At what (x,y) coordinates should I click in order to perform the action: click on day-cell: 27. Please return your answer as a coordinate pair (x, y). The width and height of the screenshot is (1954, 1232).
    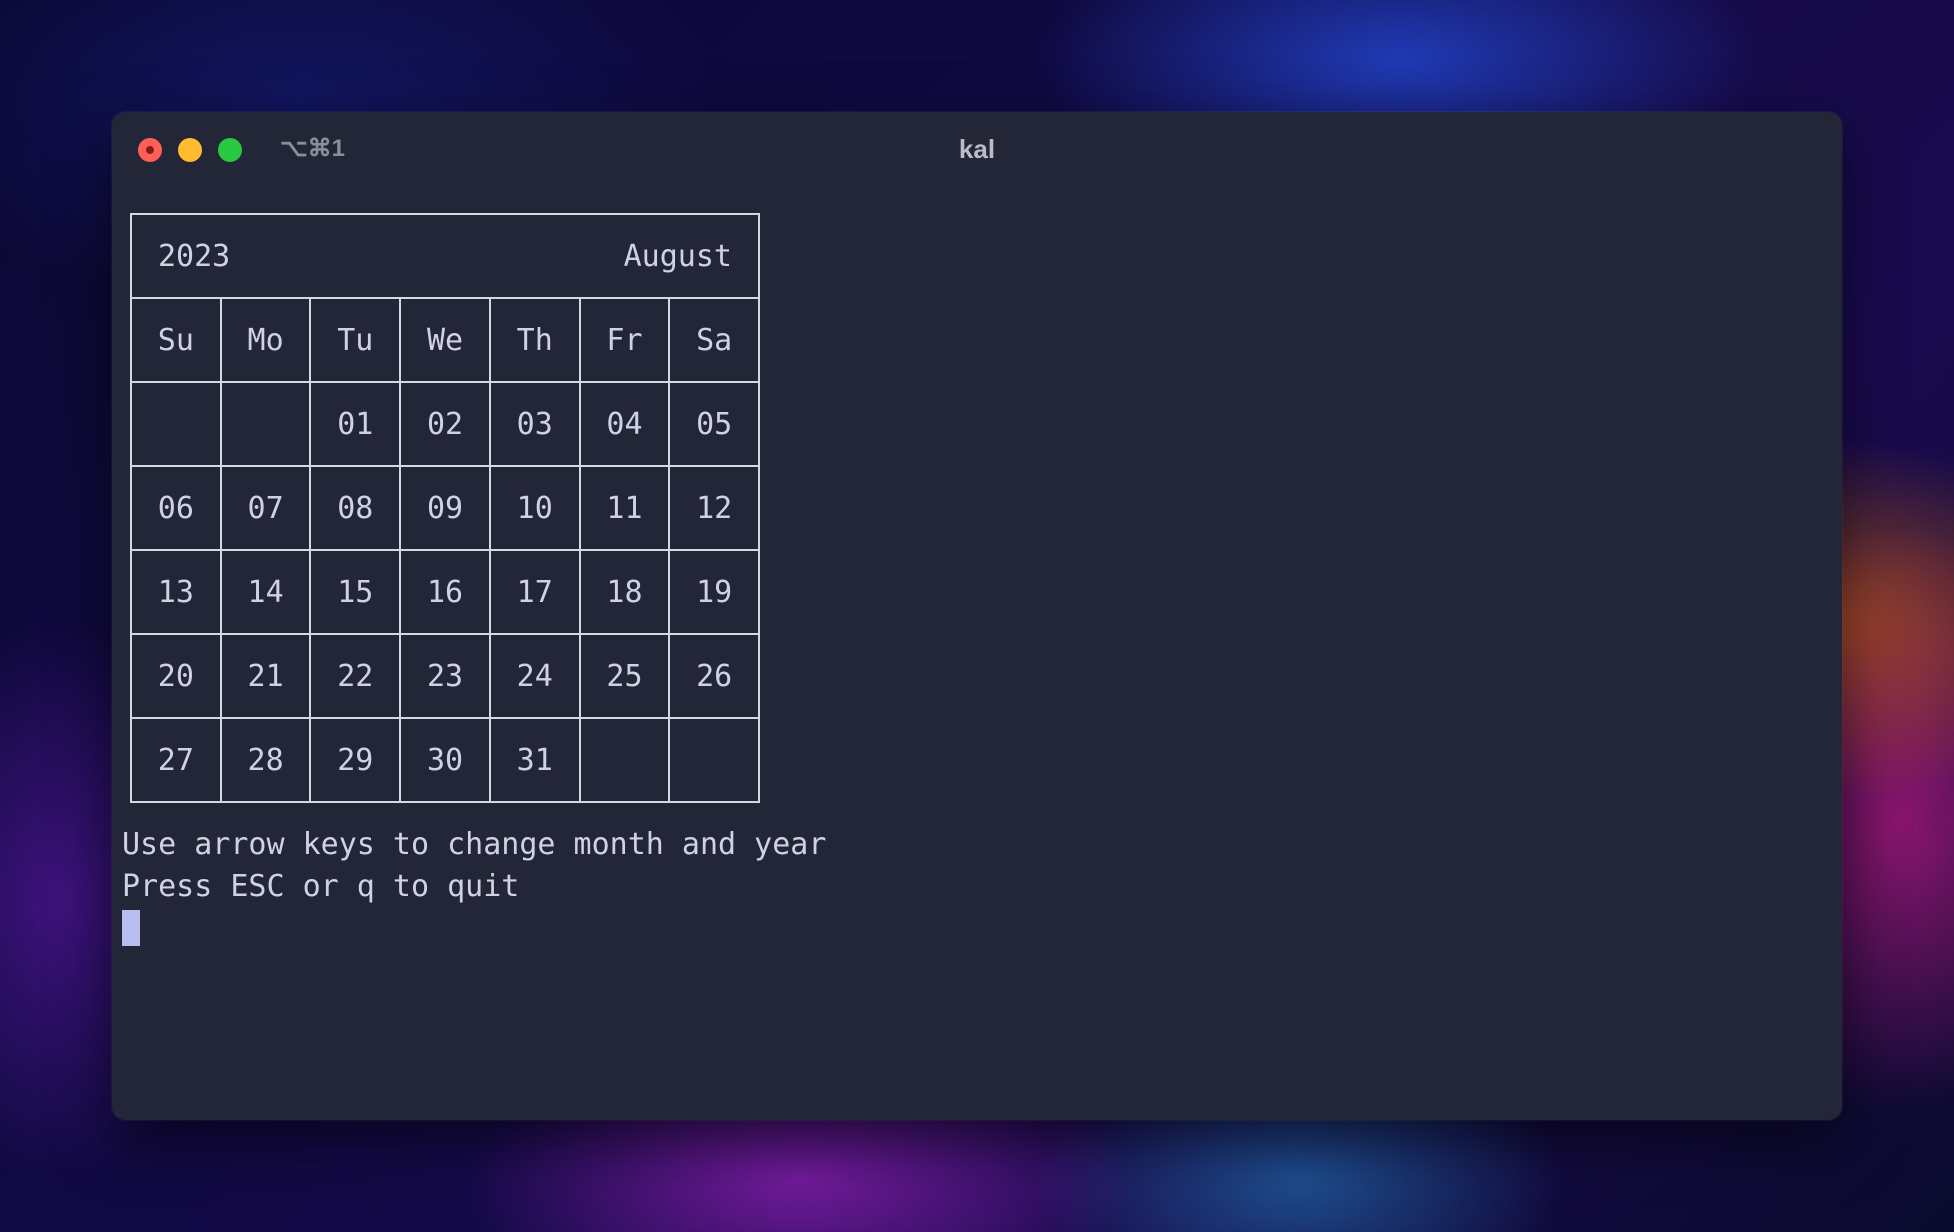
    Looking at the image, I should click on (177, 760).